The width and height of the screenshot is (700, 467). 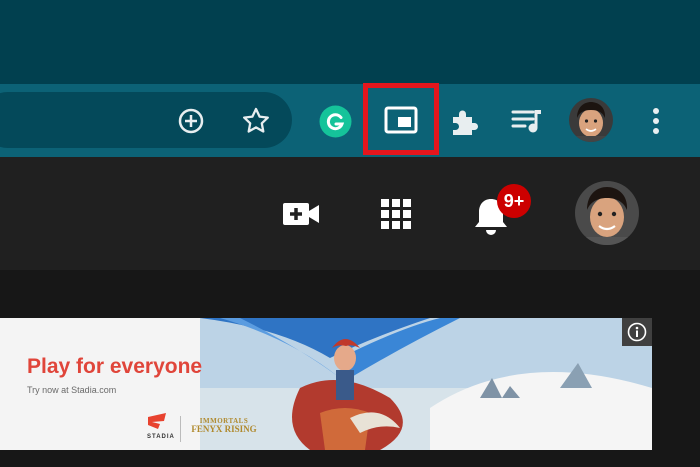 What do you see at coordinates (256, 121) in the screenshot?
I see `star-icon` at bounding box center [256, 121].